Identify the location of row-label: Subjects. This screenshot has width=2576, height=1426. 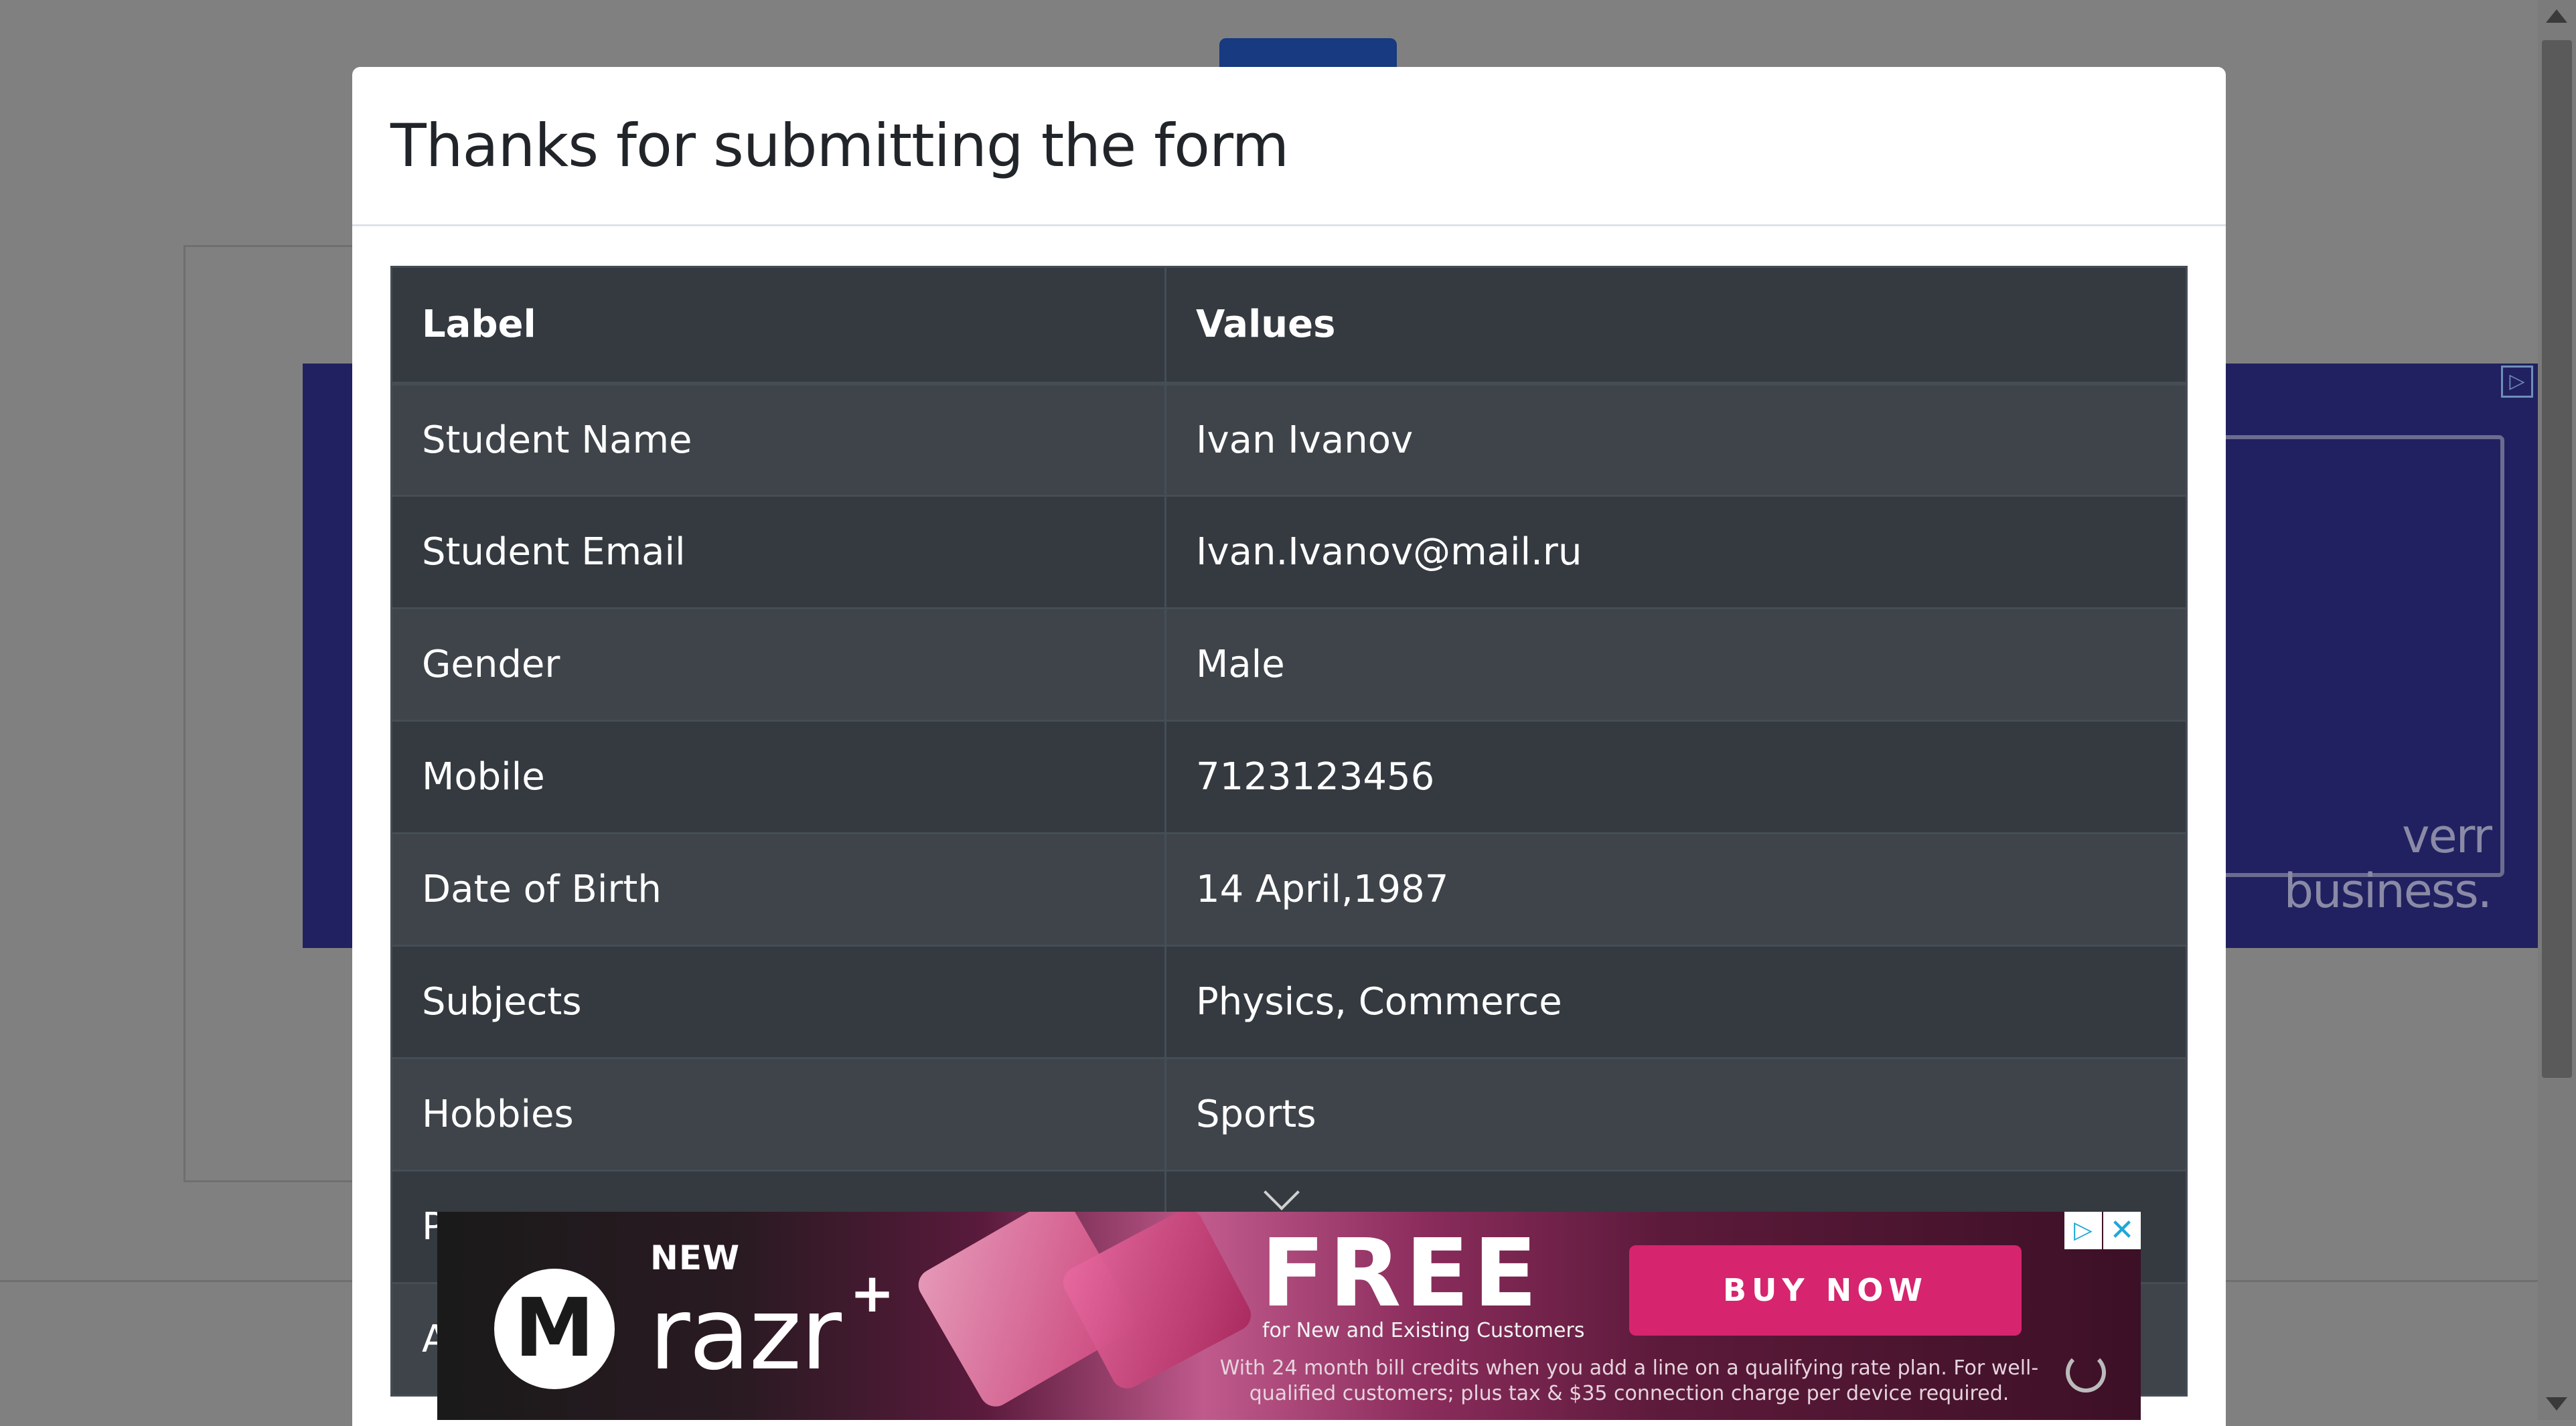
(778, 1002).